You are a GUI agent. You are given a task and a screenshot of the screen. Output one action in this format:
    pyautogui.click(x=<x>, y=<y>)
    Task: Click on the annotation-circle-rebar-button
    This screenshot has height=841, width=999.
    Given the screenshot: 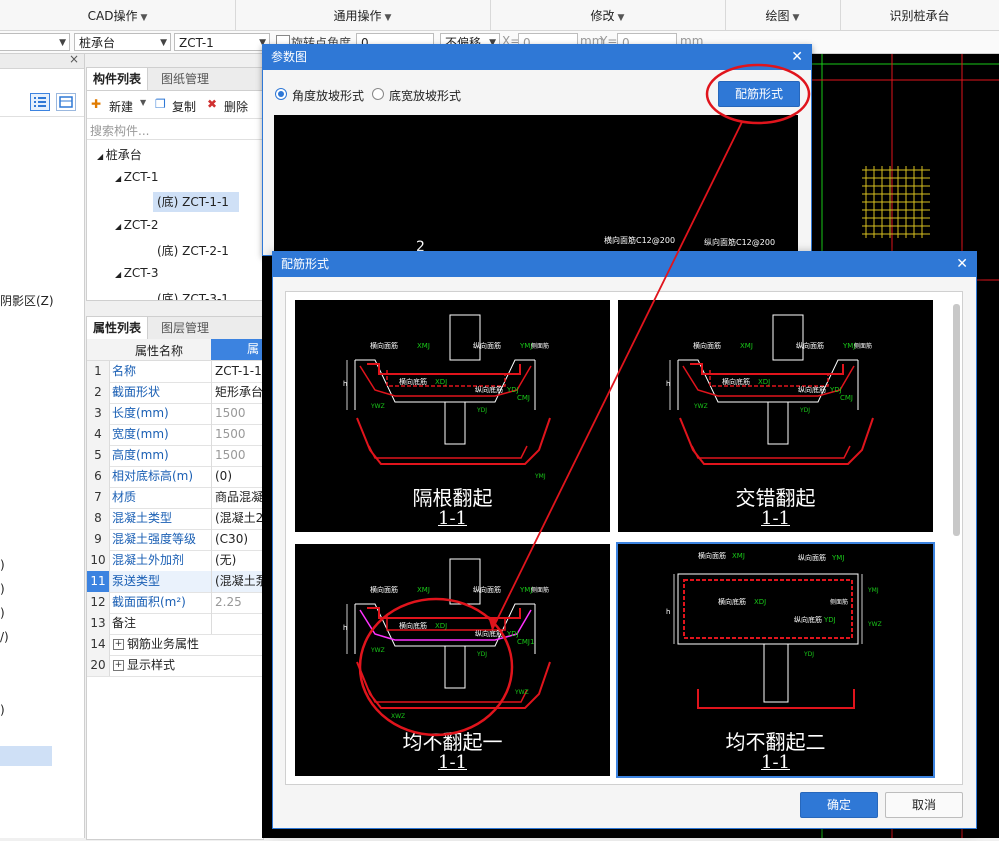 What is the action you would take?
    pyautogui.click(x=758, y=94)
    